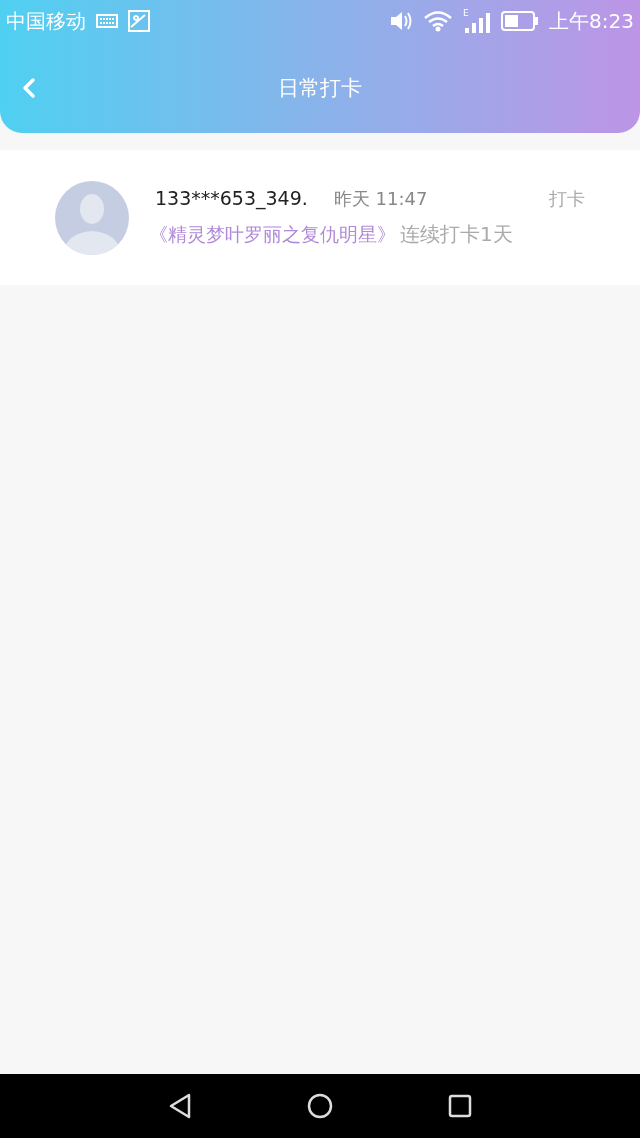  What do you see at coordinates (401, 21) in the screenshot?
I see `speaker-icon` at bounding box center [401, 21].